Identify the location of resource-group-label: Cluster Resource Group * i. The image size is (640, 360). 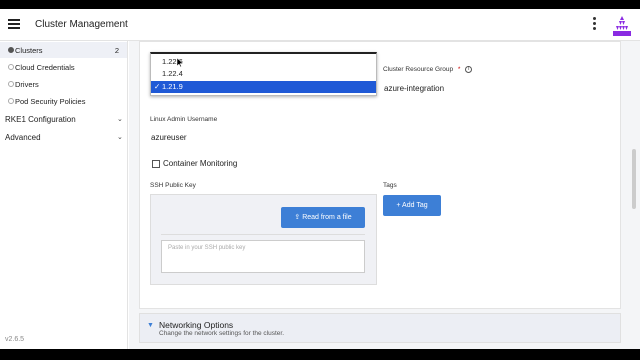
(428, 70).